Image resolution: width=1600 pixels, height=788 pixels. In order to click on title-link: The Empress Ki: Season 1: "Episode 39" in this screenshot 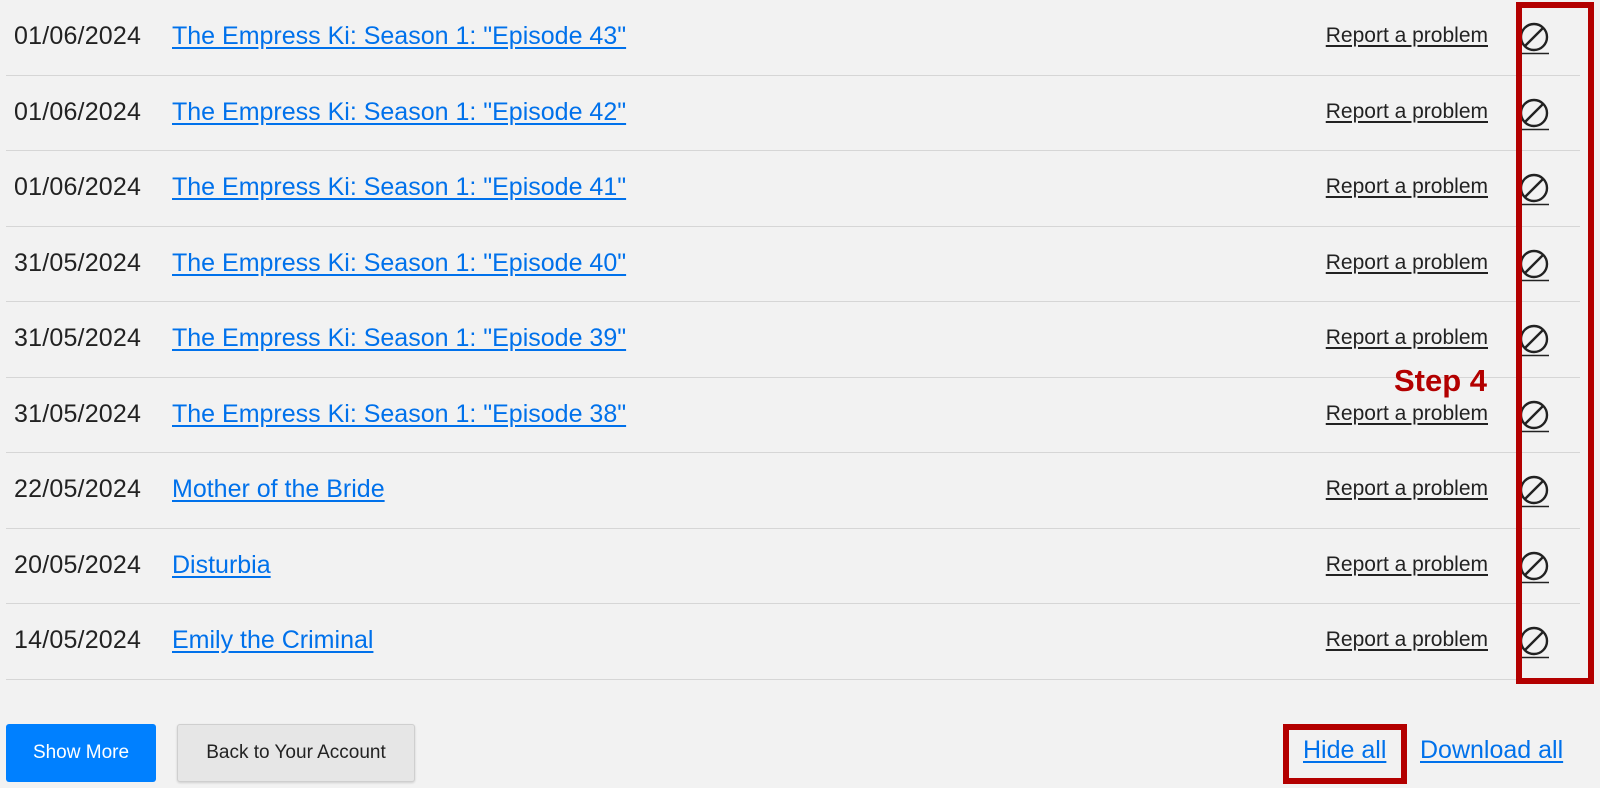, I will do `click(399, 338)`.